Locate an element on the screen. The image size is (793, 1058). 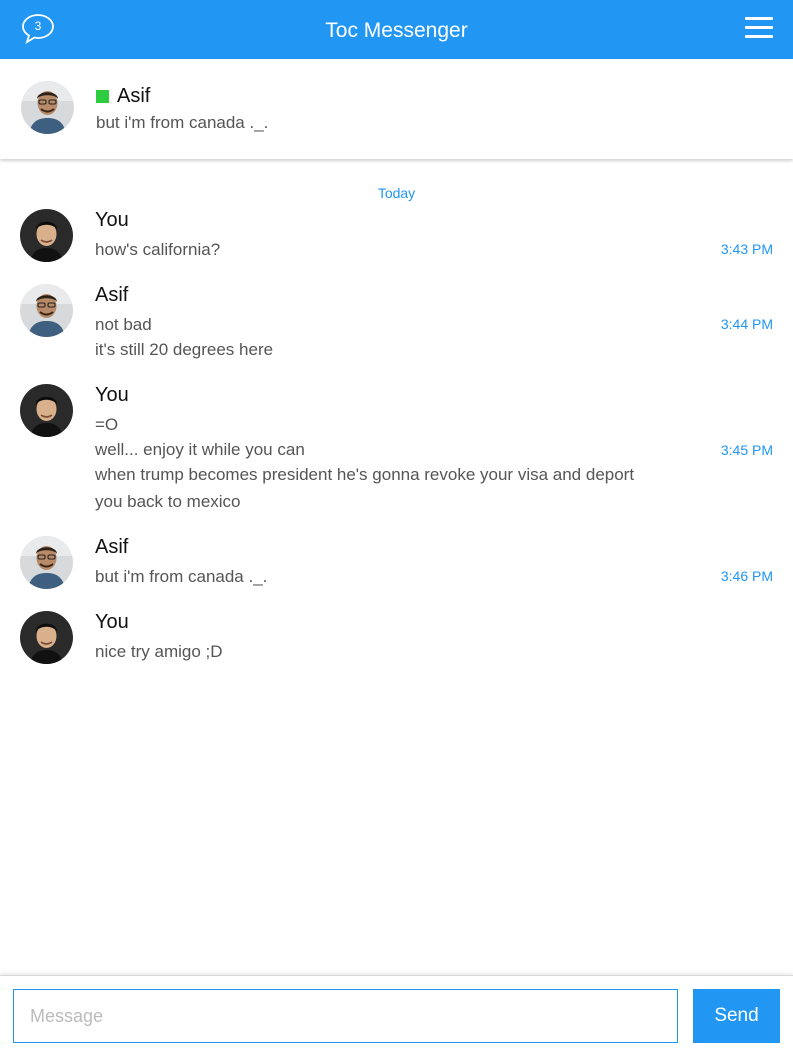
online-status-indicator is located at coordinates (102, 96).